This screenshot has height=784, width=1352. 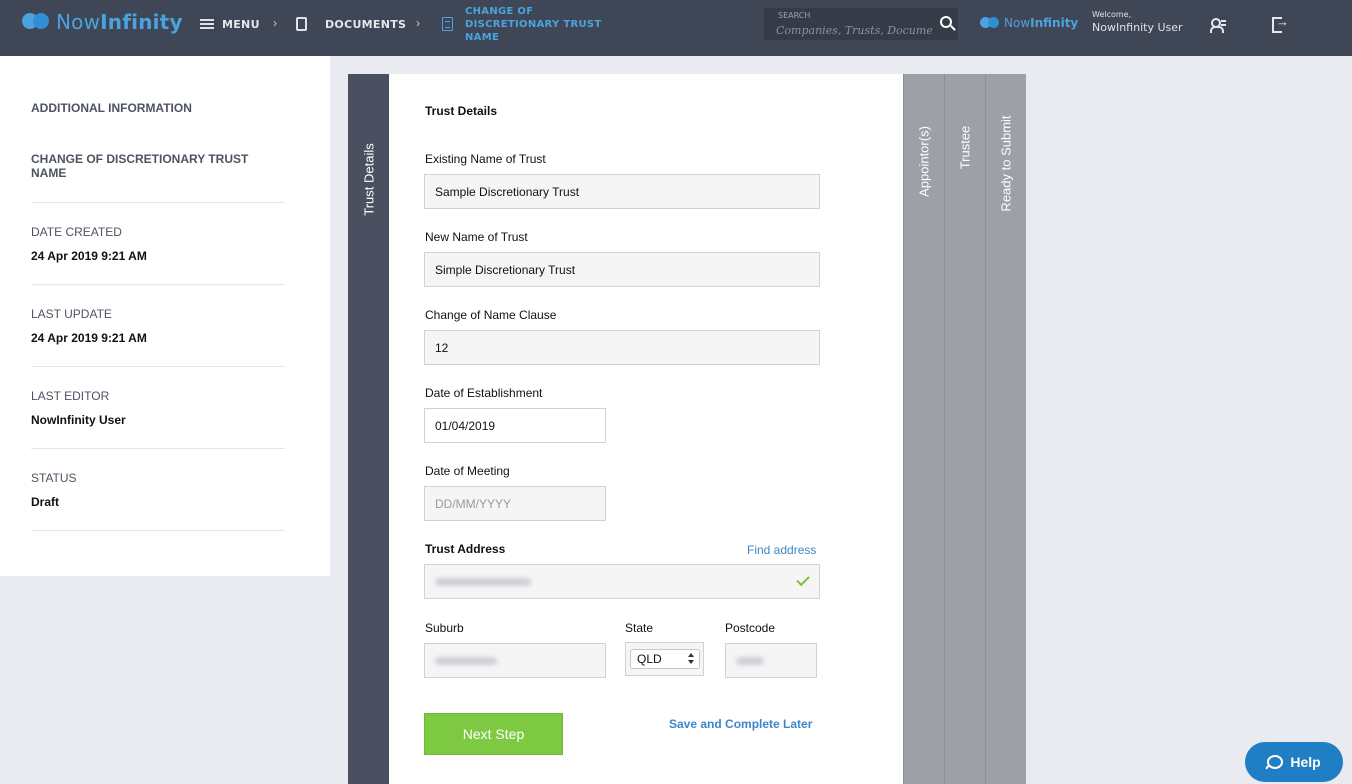 I want to click on menu-label: MENU, so click(x=241, y=24).